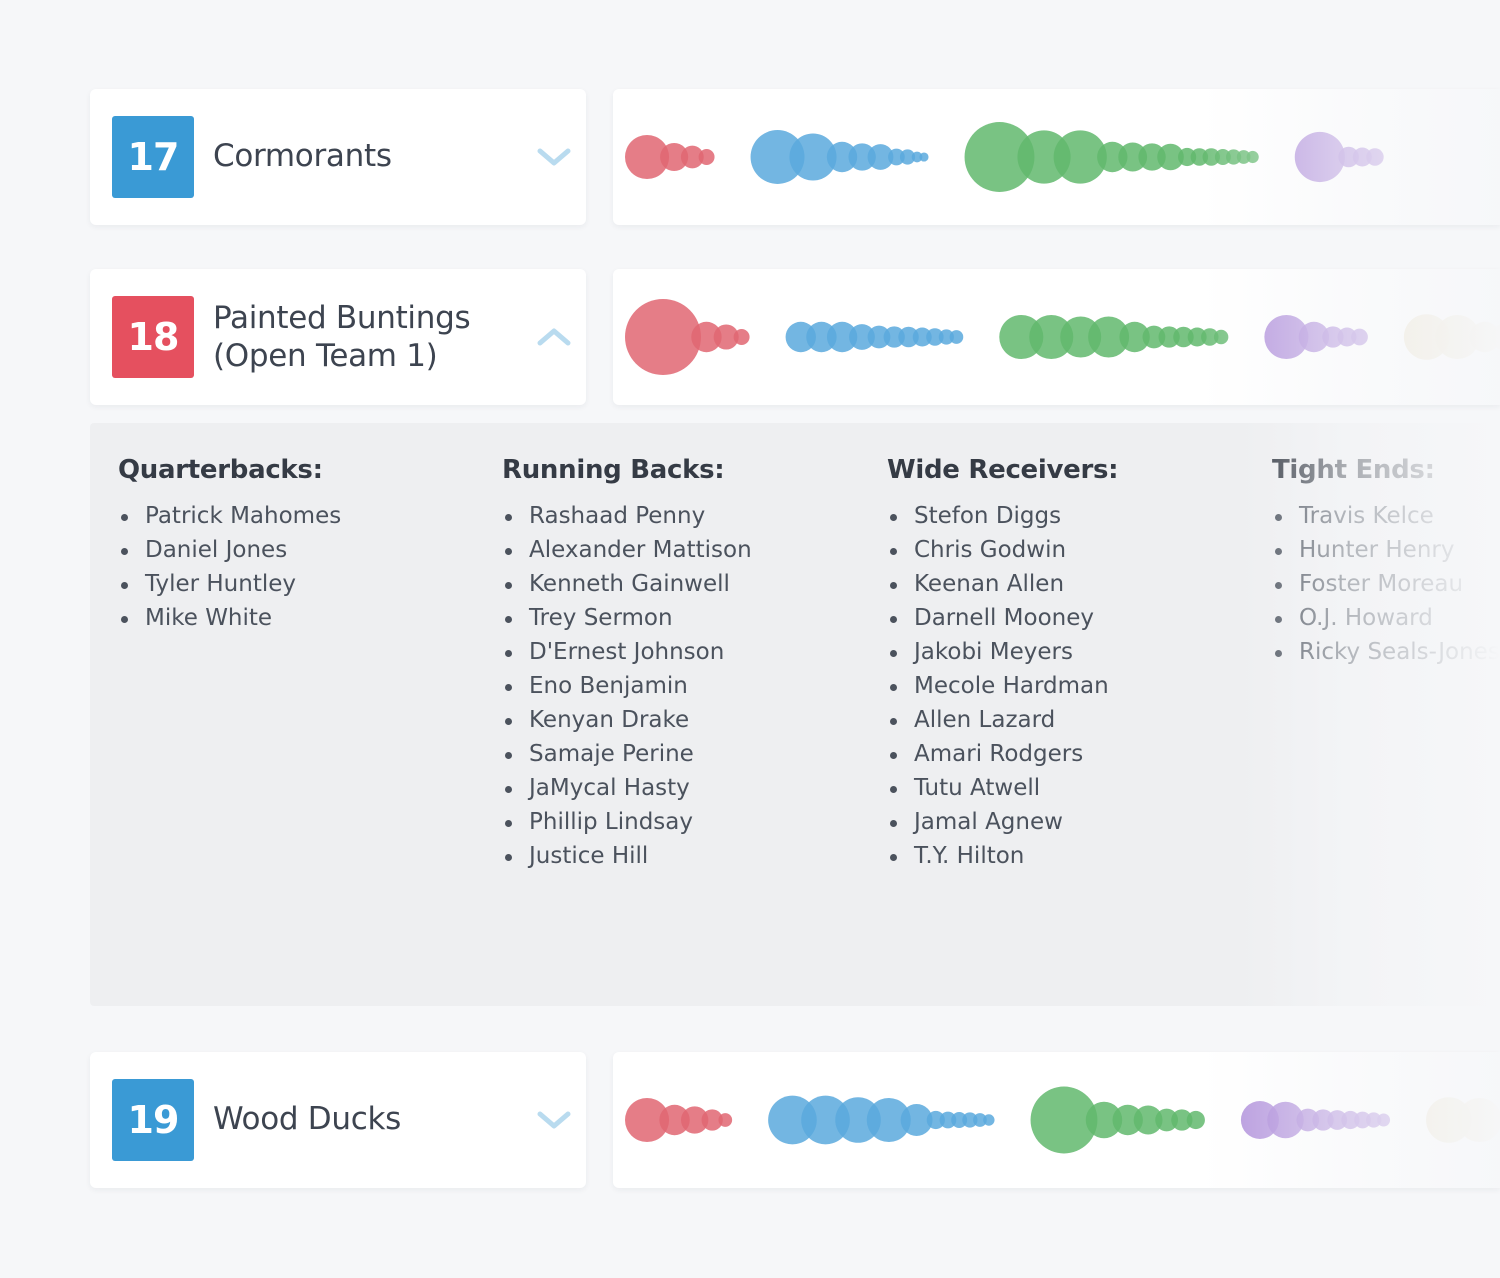  Describe the element at coordinates (627, 720) in the screenshot. I see `player-list-item: Kenyan Drake` at that location.